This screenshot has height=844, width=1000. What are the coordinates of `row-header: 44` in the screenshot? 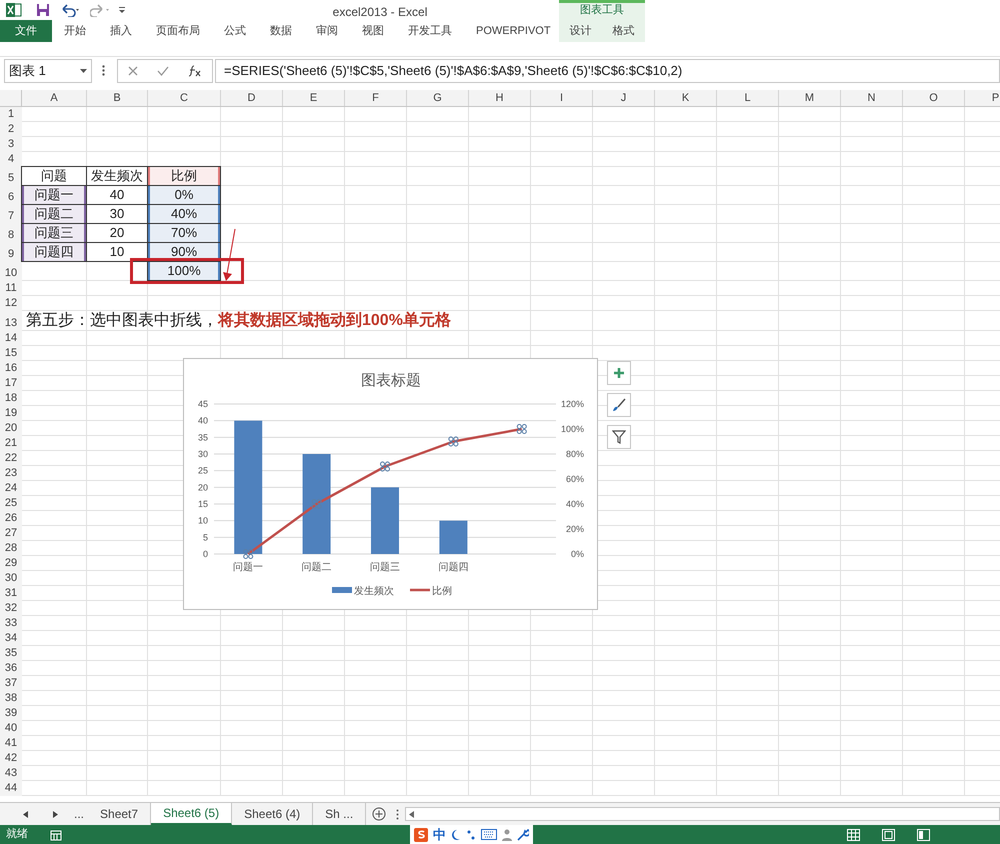 It's located at (11, 788).